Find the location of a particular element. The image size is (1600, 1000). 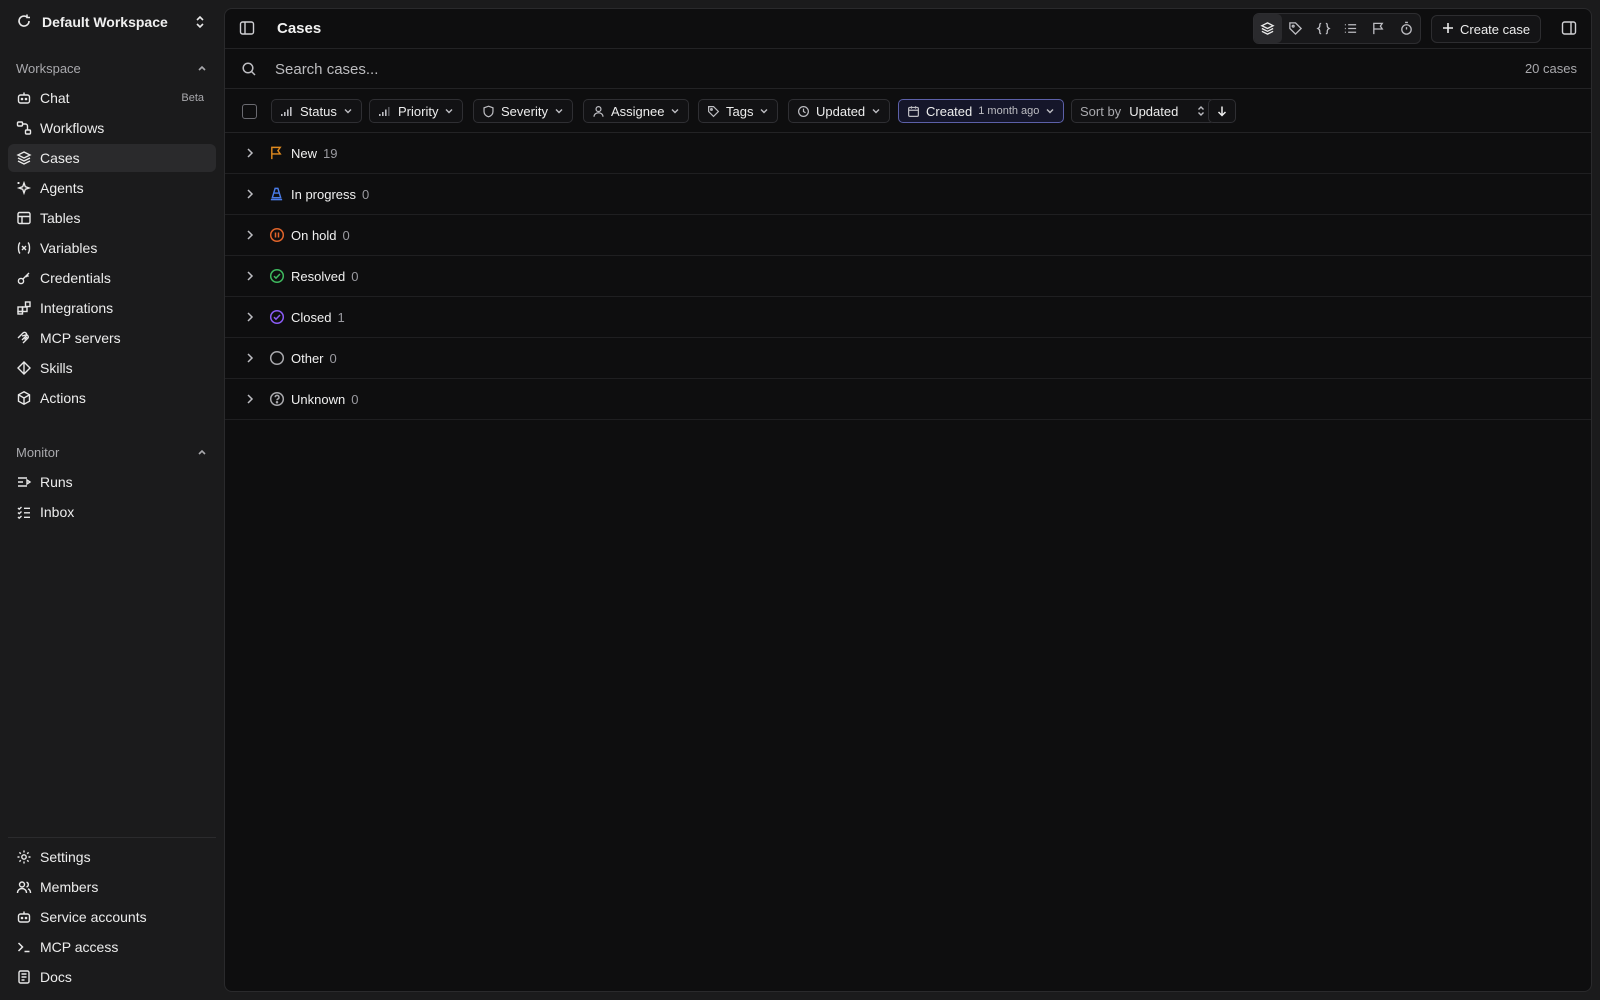

sidebar-item-variables: Variables is located at coordinates (112, 248).